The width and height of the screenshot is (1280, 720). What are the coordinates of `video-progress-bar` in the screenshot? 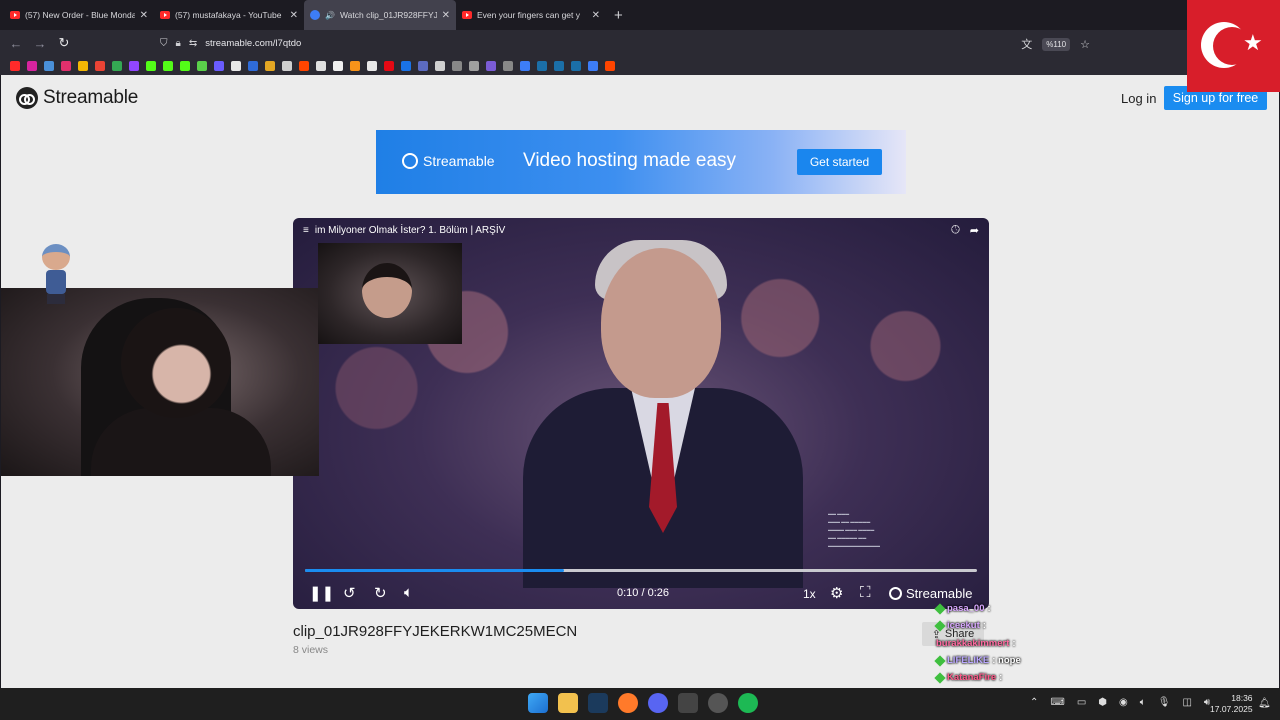 It's located at (641, 570).